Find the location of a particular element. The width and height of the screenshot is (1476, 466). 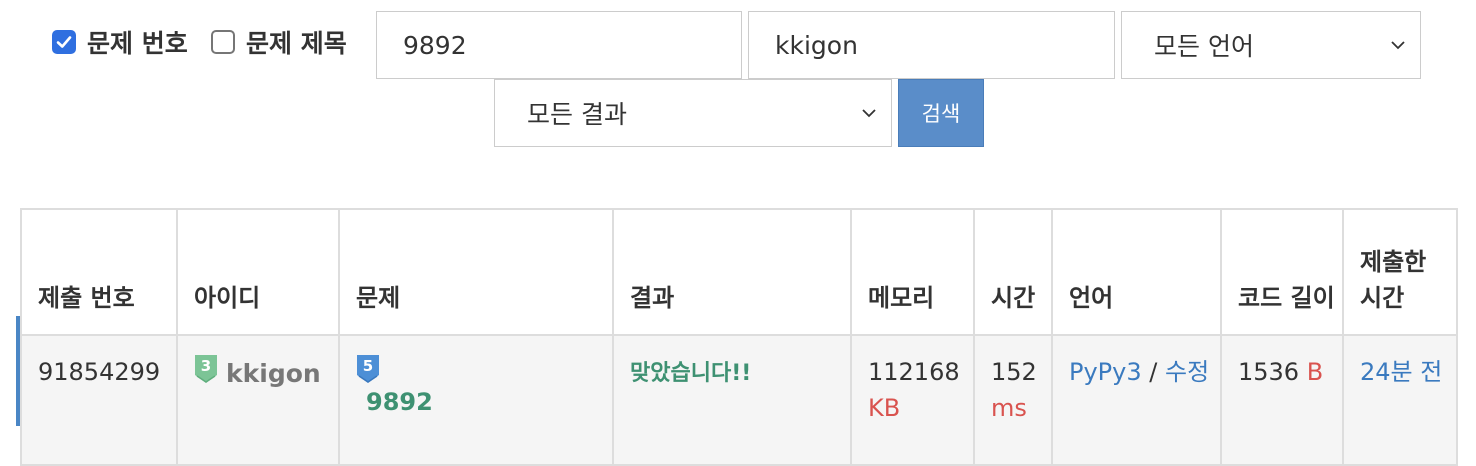

header-language: 언어 is located at coordinates (1136, 272).